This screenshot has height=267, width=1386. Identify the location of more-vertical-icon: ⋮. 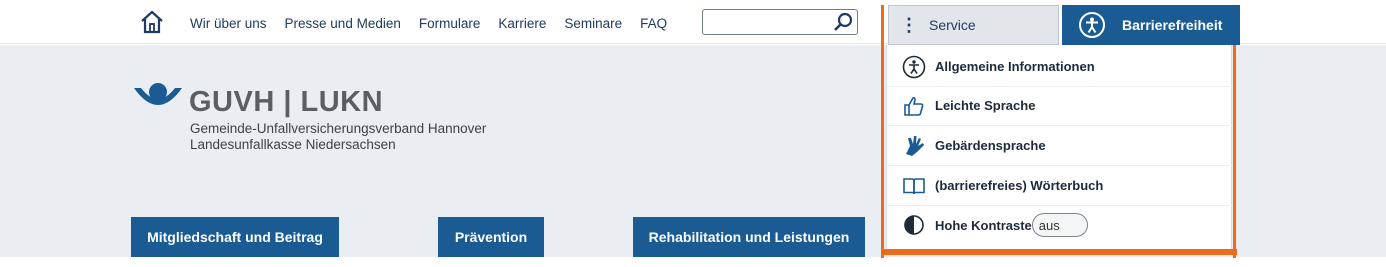
(909, 25).